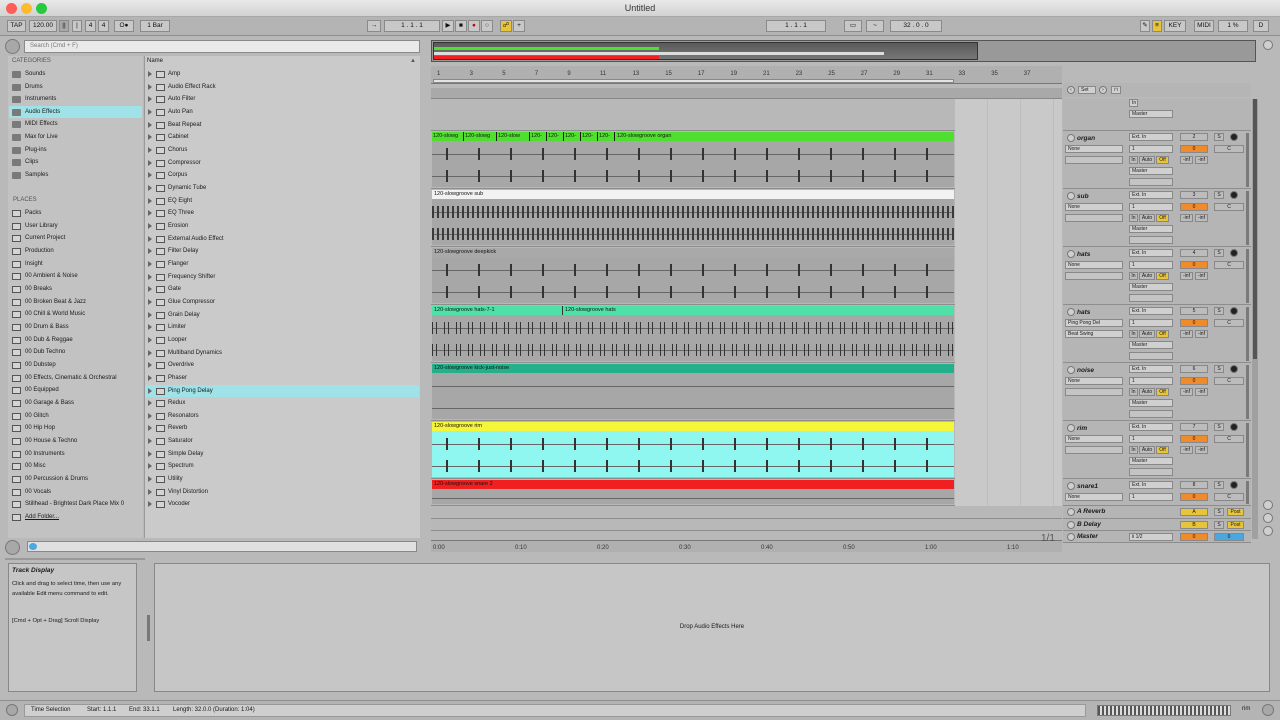 The width and height of the screenshot is (1280, 720). I want to click on loop-start: 1 . 1 . 1, so click(796, 26).